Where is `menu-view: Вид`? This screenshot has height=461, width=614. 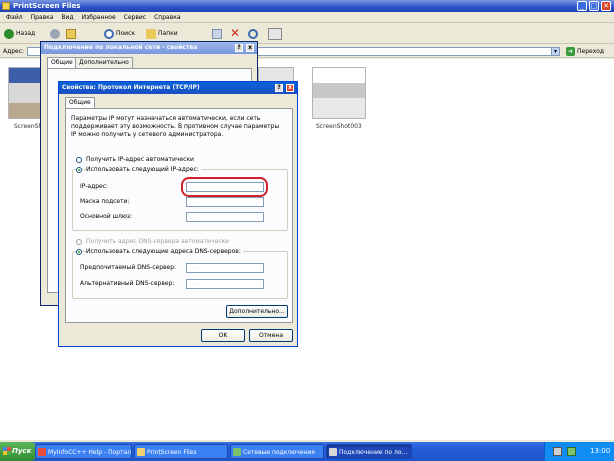
menu-view: Вид is located at coordinates (67, 17).